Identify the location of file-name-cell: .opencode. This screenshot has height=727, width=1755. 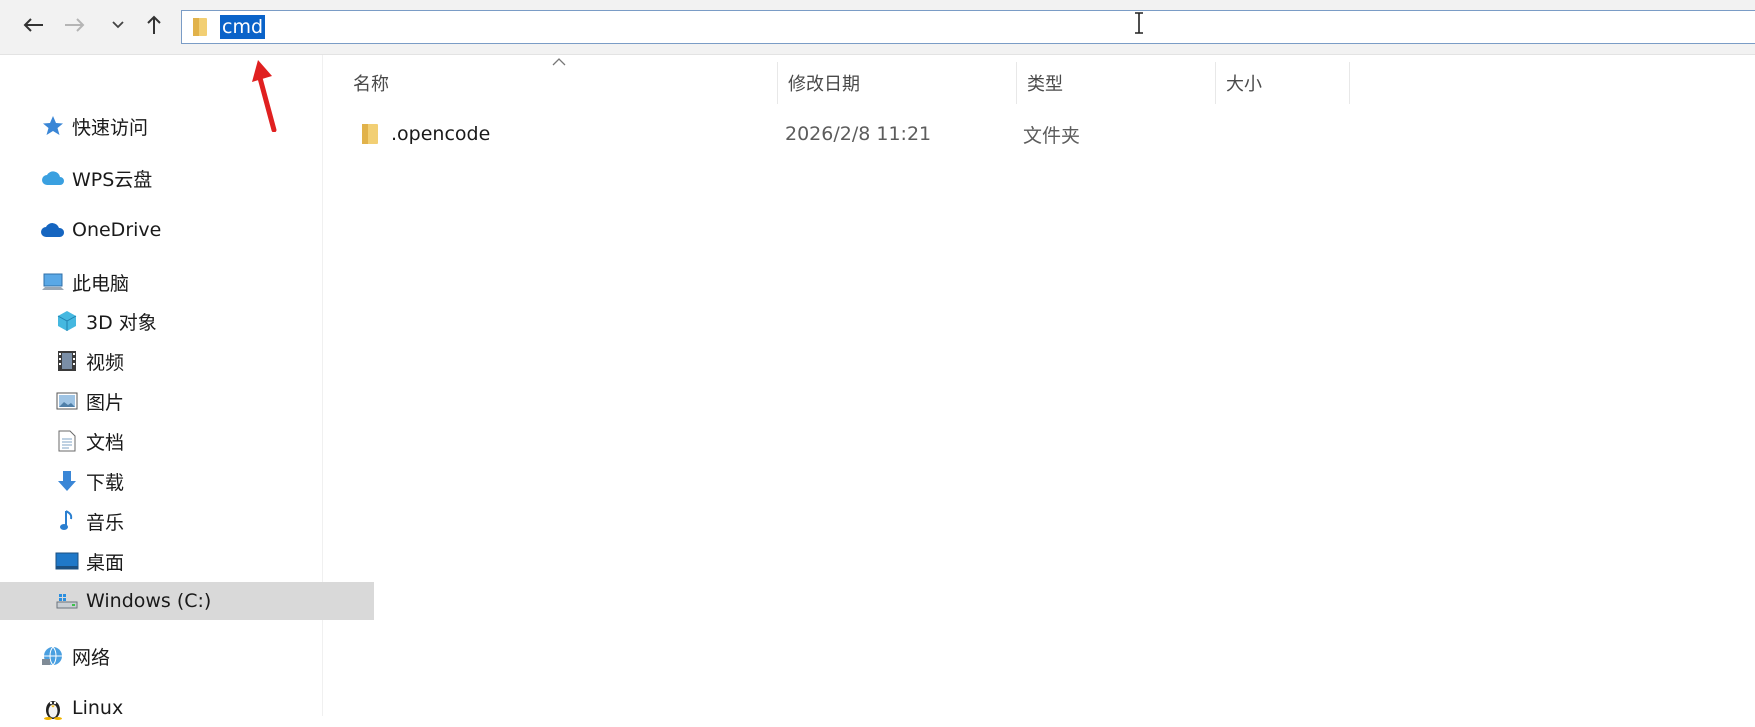
(425, 134).